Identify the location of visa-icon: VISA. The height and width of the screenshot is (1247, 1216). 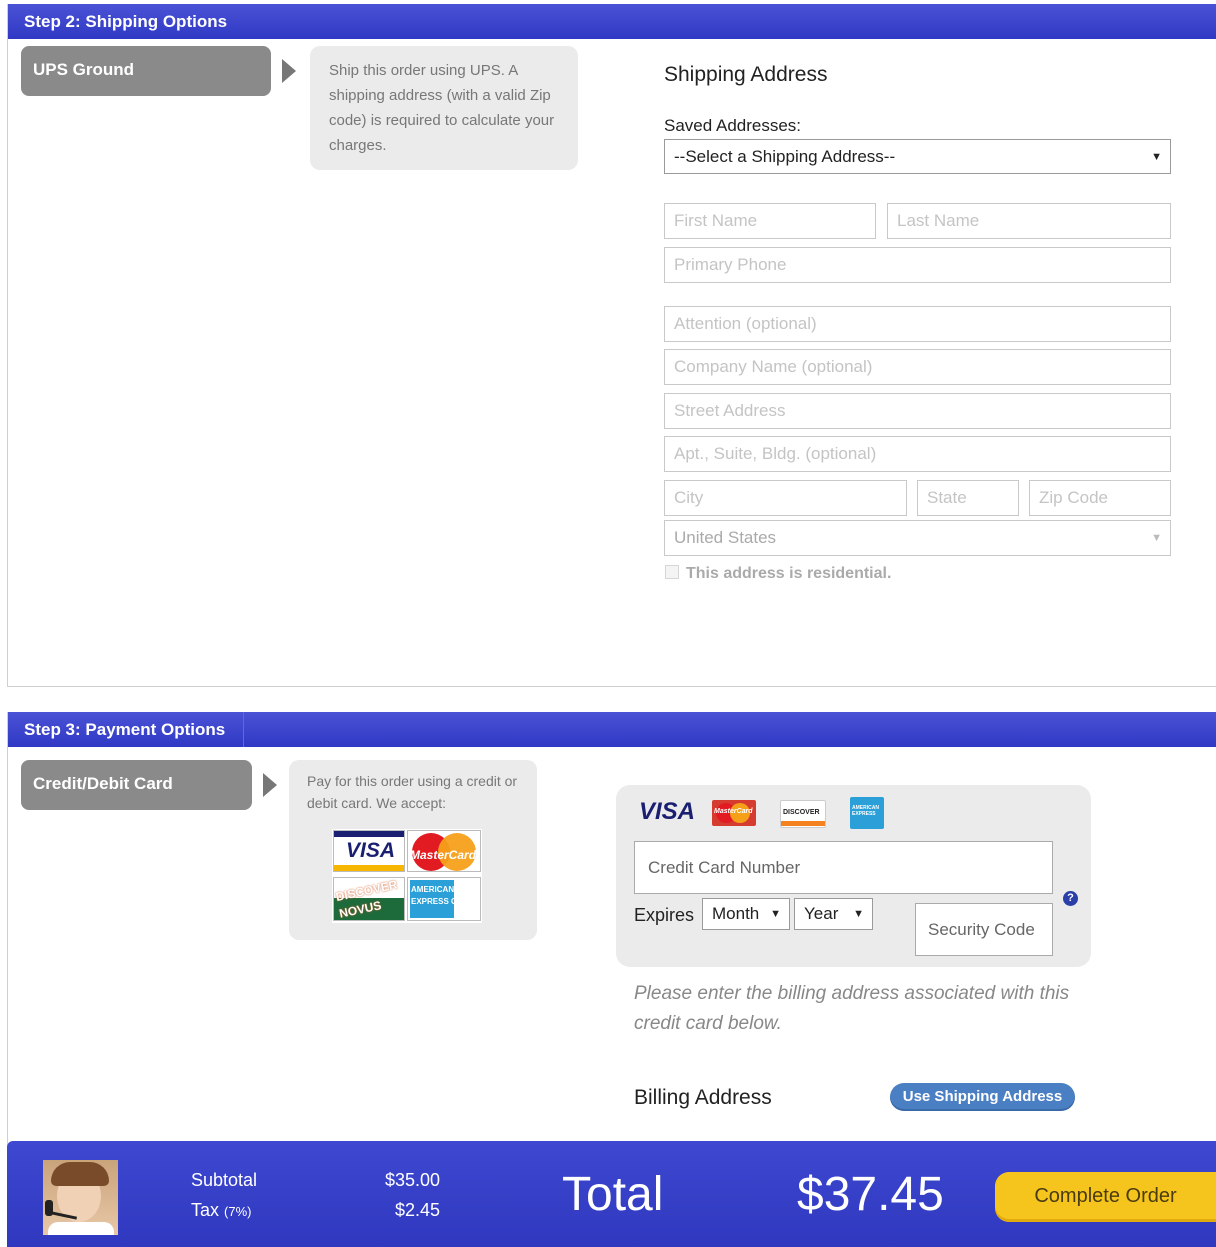
(667, 811).